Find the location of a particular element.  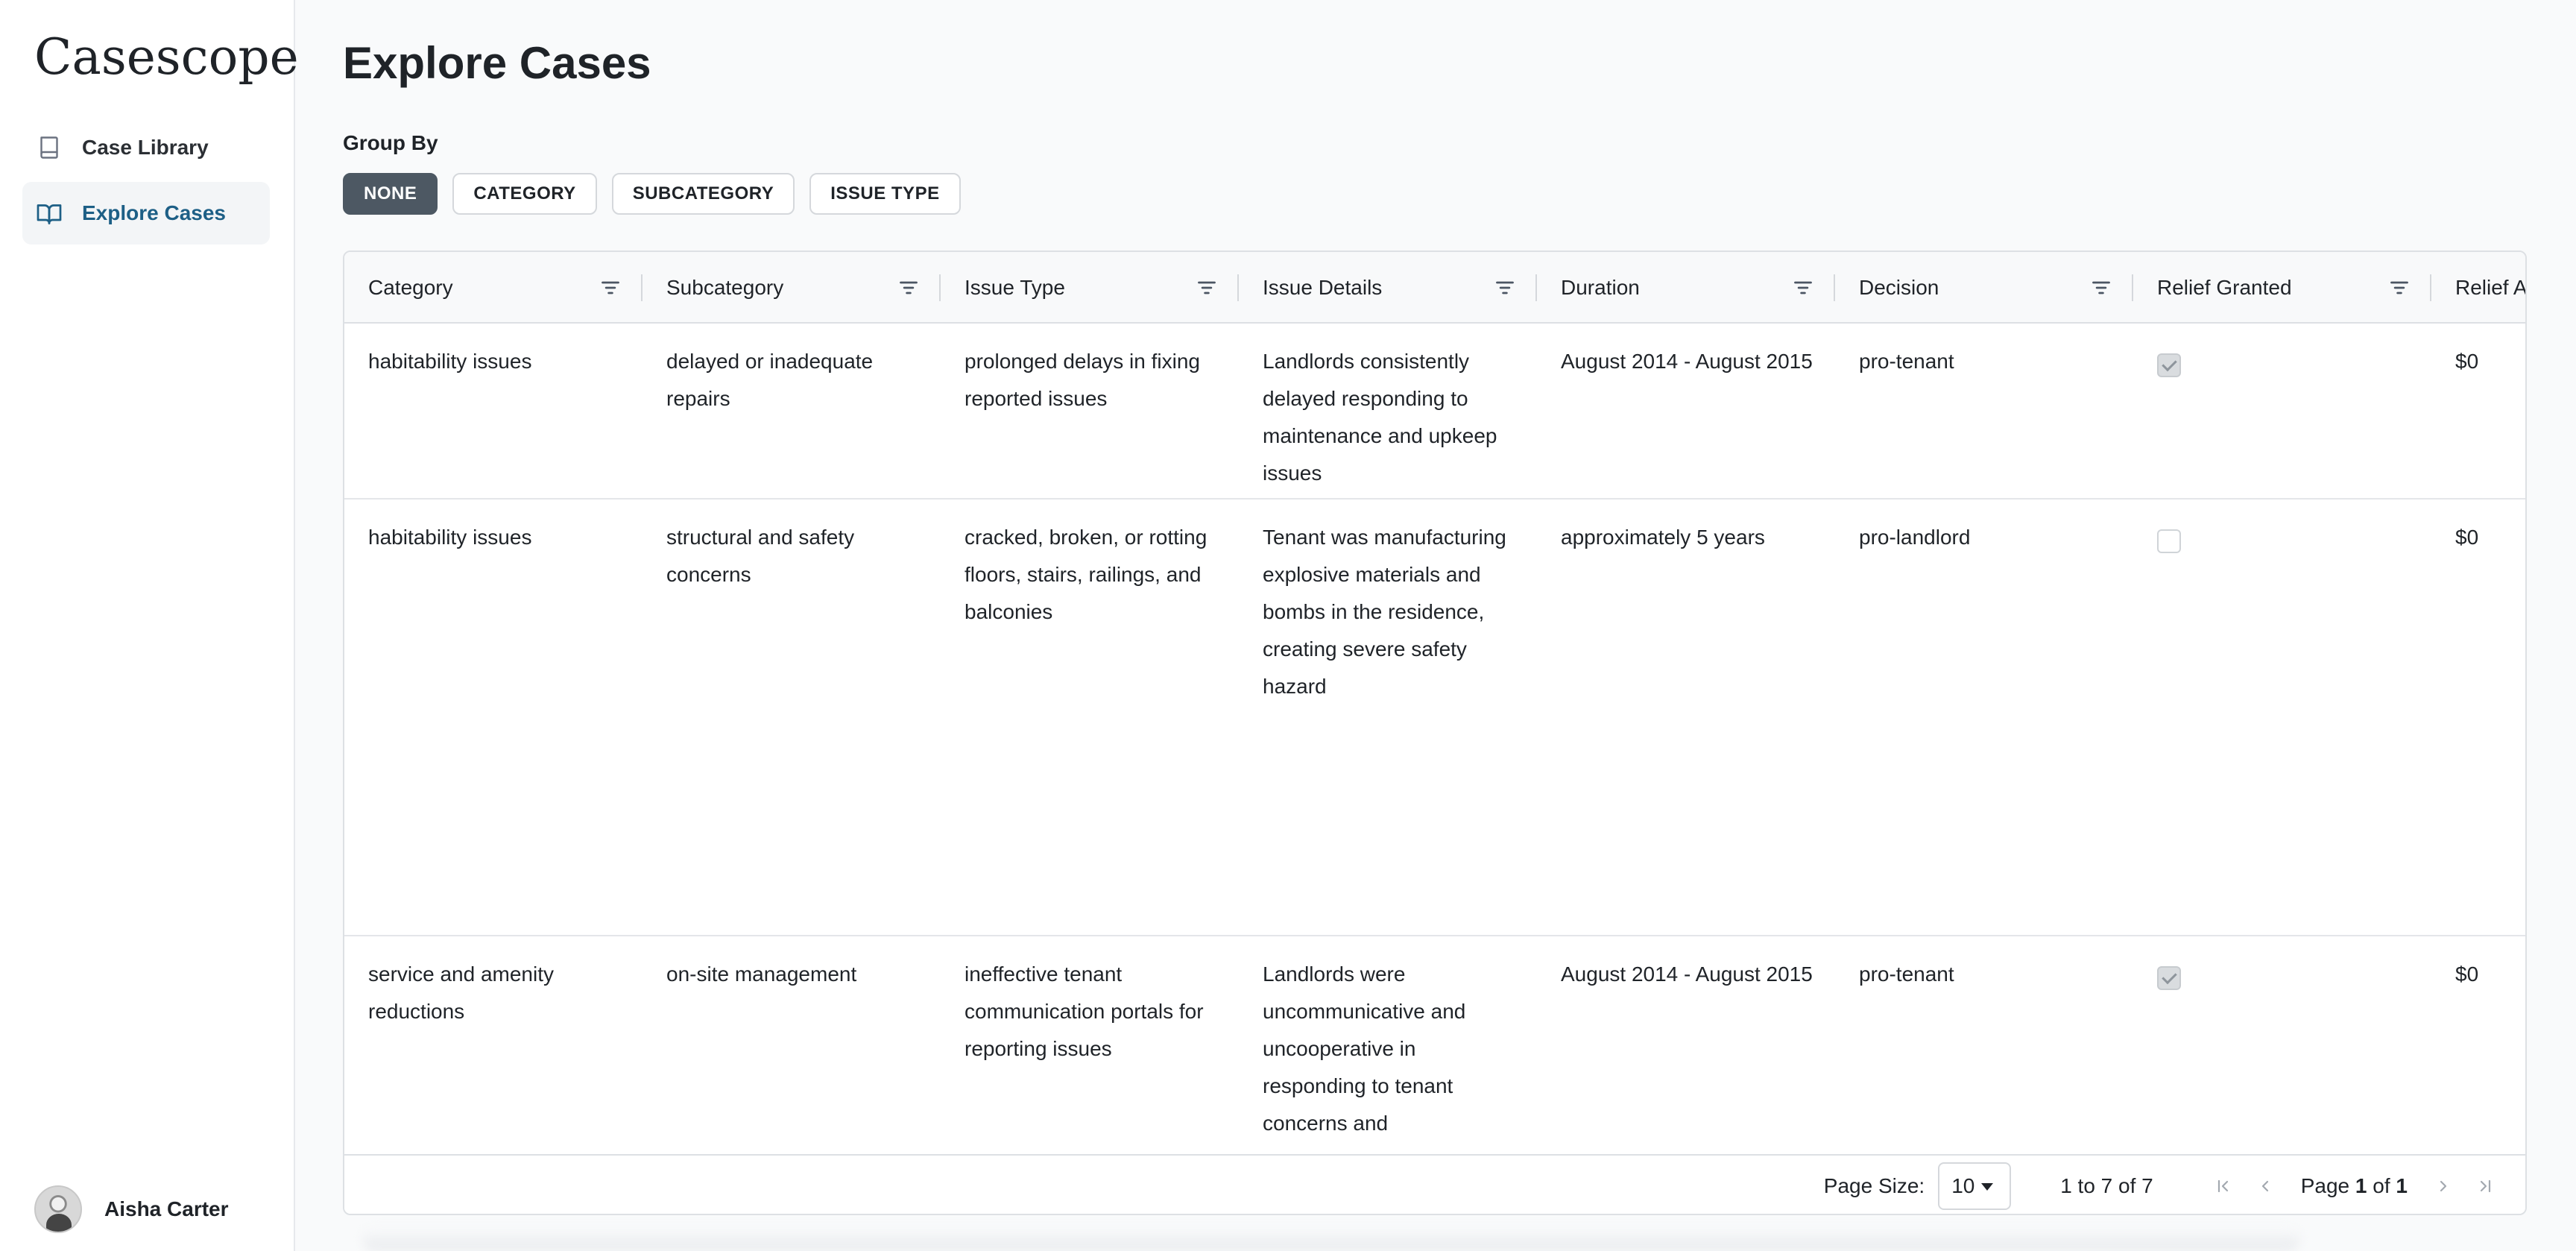

cell-subcategory: delayed or inadequate repairs is located at coordinates (770, 380).